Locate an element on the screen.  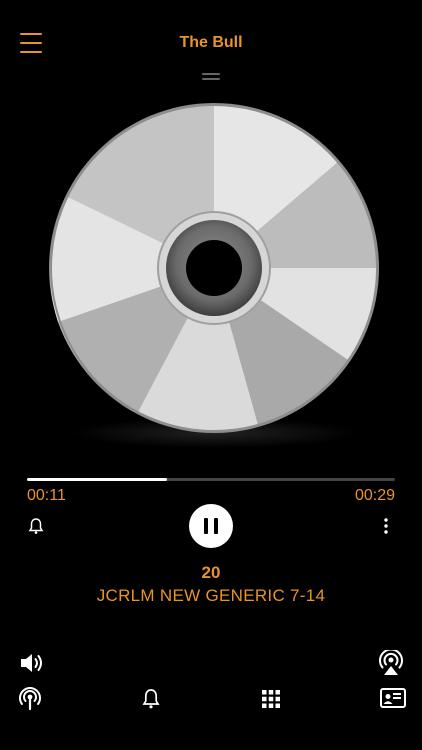
more-vertical-icon is located at coordinates (386, 526).